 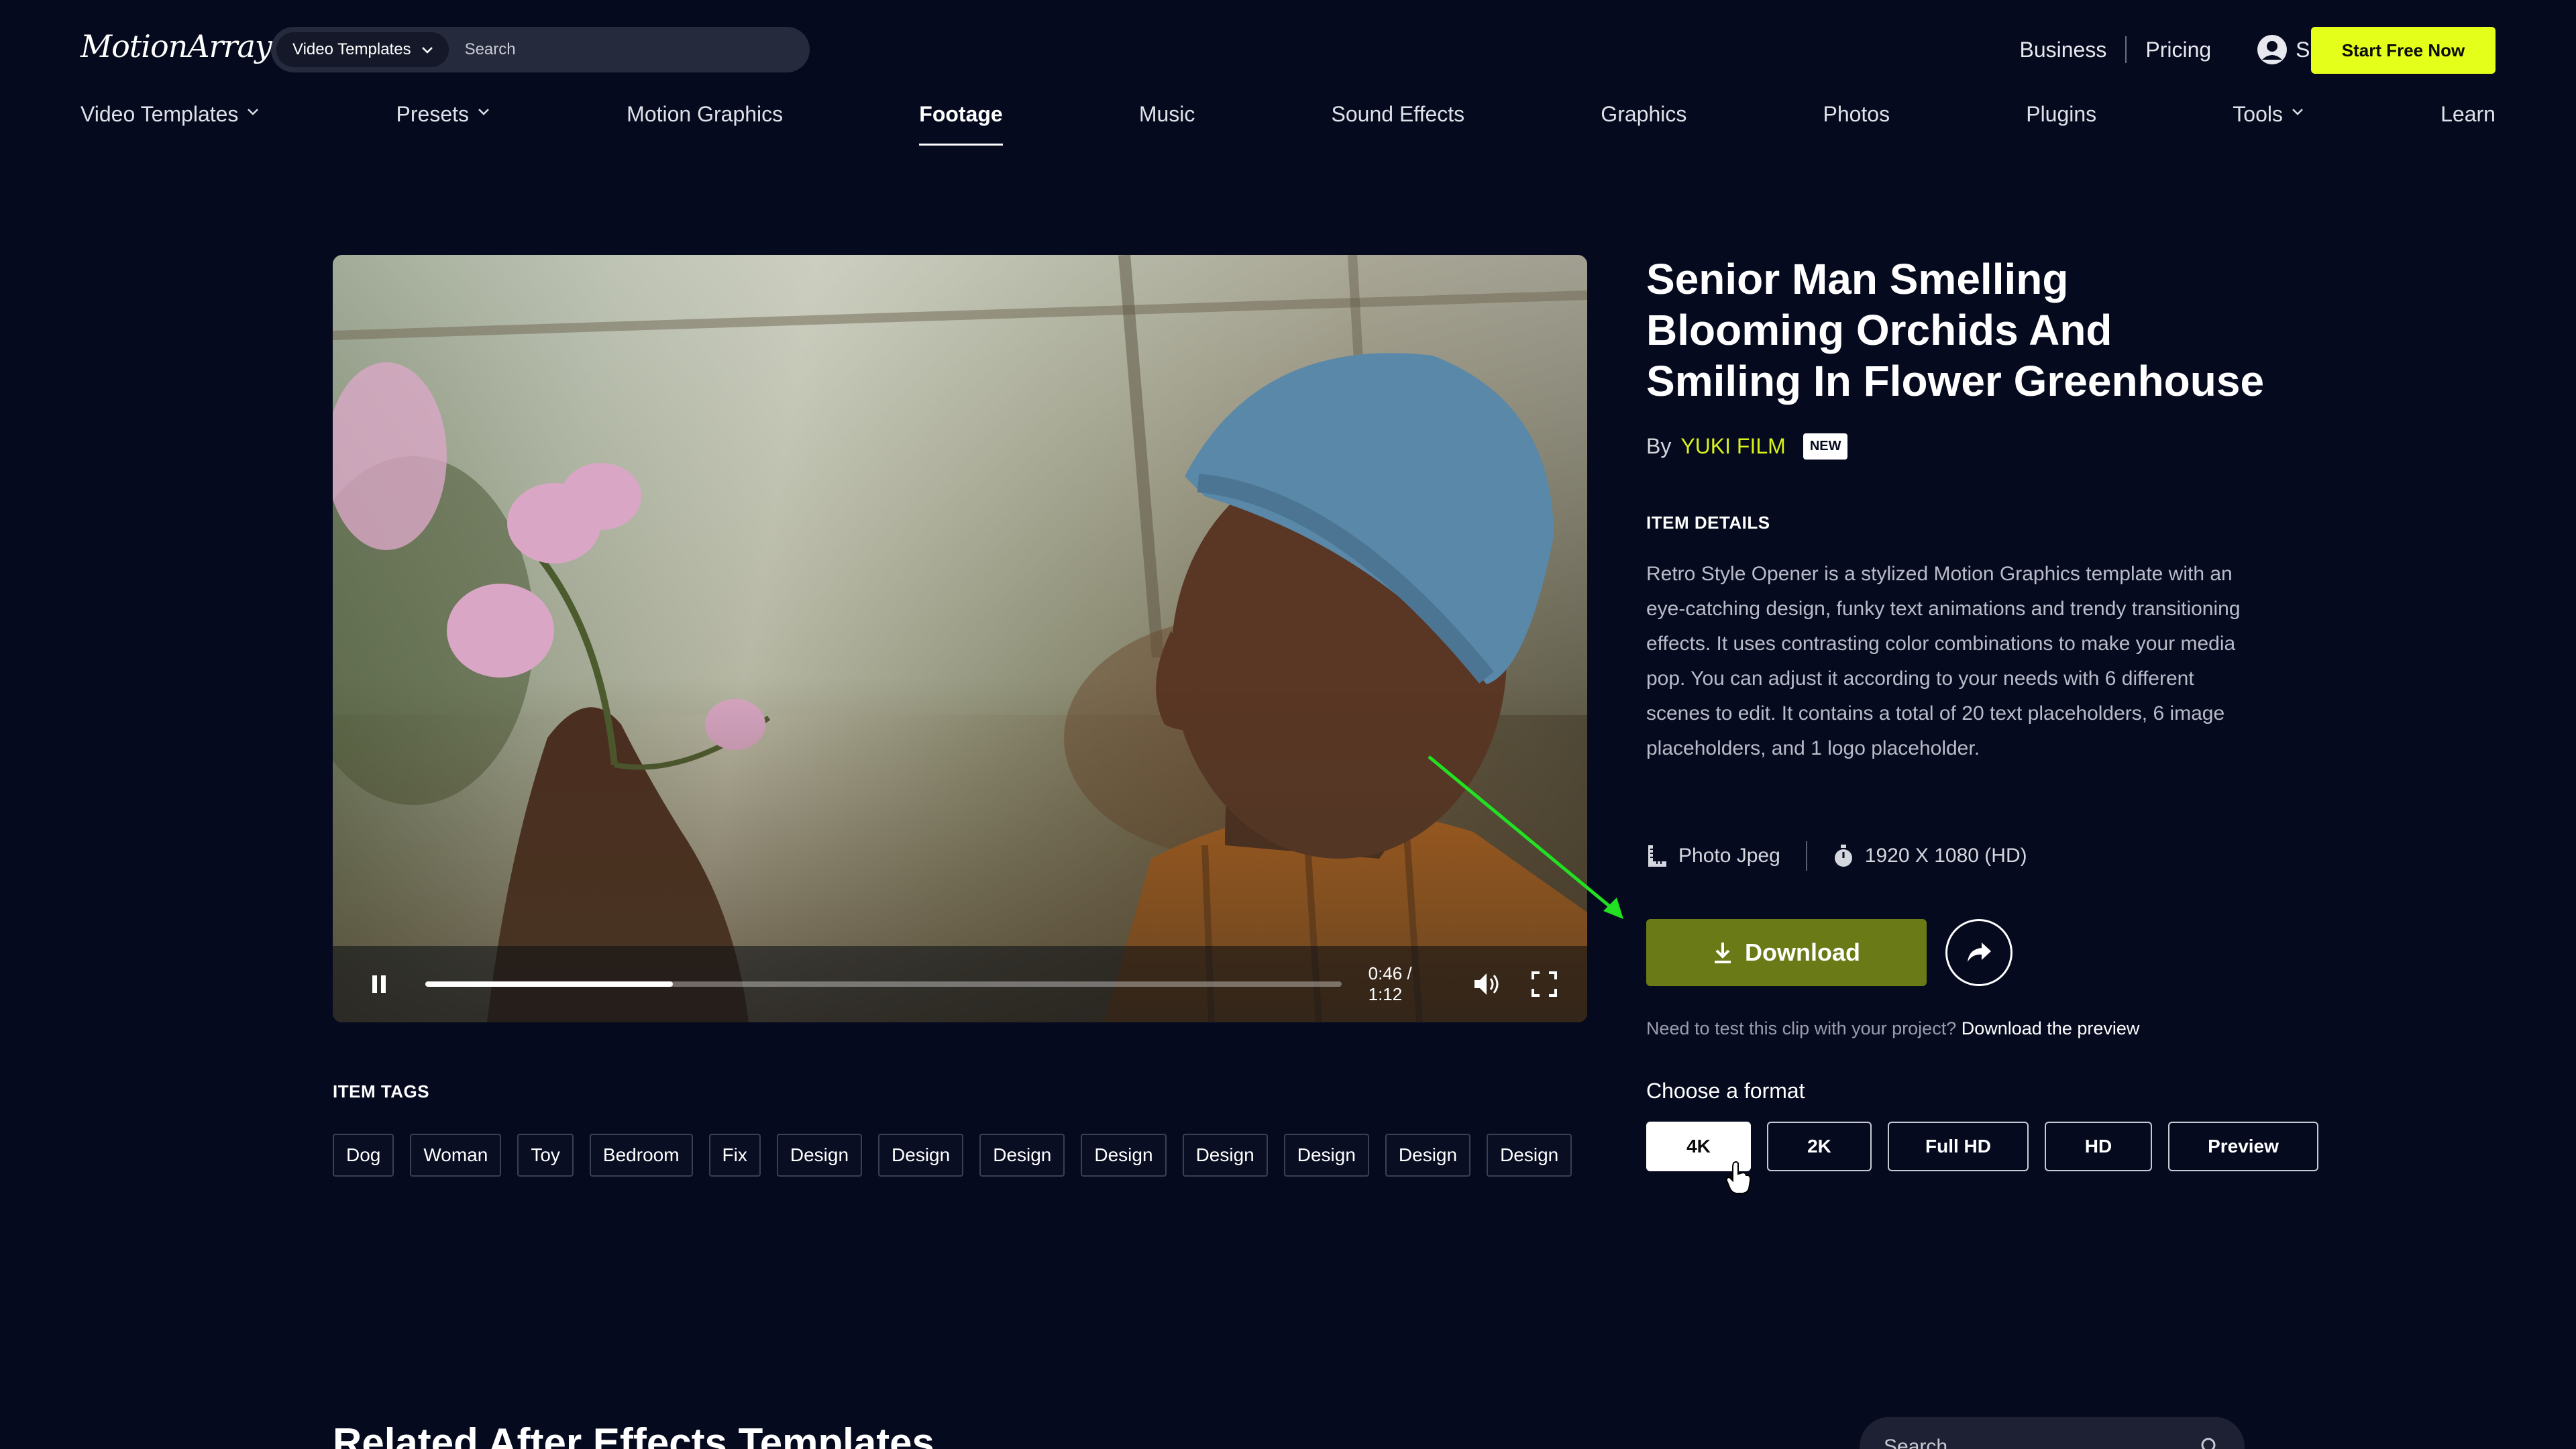 I want to click on download-button: Download, so click(x=1786, y=952).